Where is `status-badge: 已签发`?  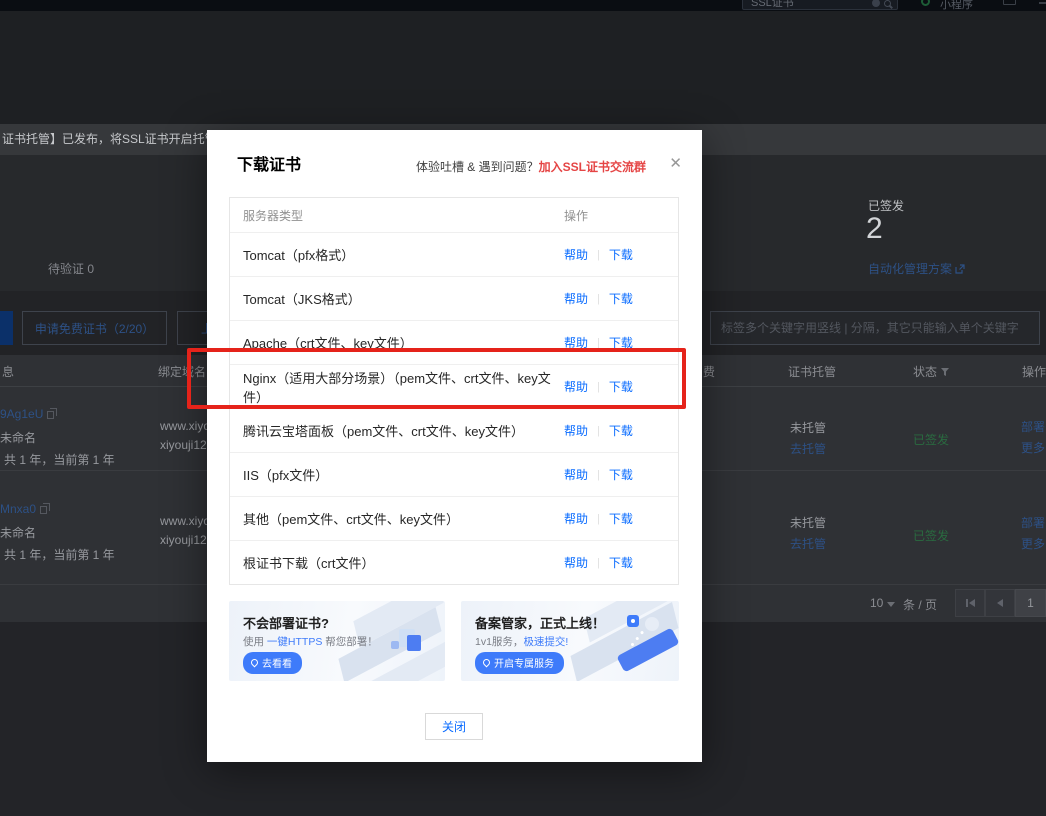
status-badge: 已签发 is located at coordinates (931, 440).